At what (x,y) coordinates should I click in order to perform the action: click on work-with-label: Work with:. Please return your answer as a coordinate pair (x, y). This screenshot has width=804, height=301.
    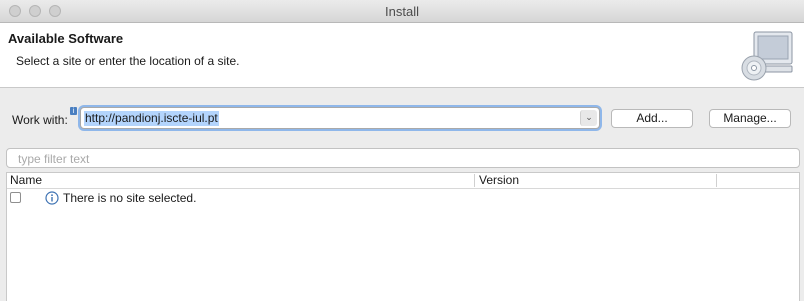
    Looking at the image, I should click on (40, 120).